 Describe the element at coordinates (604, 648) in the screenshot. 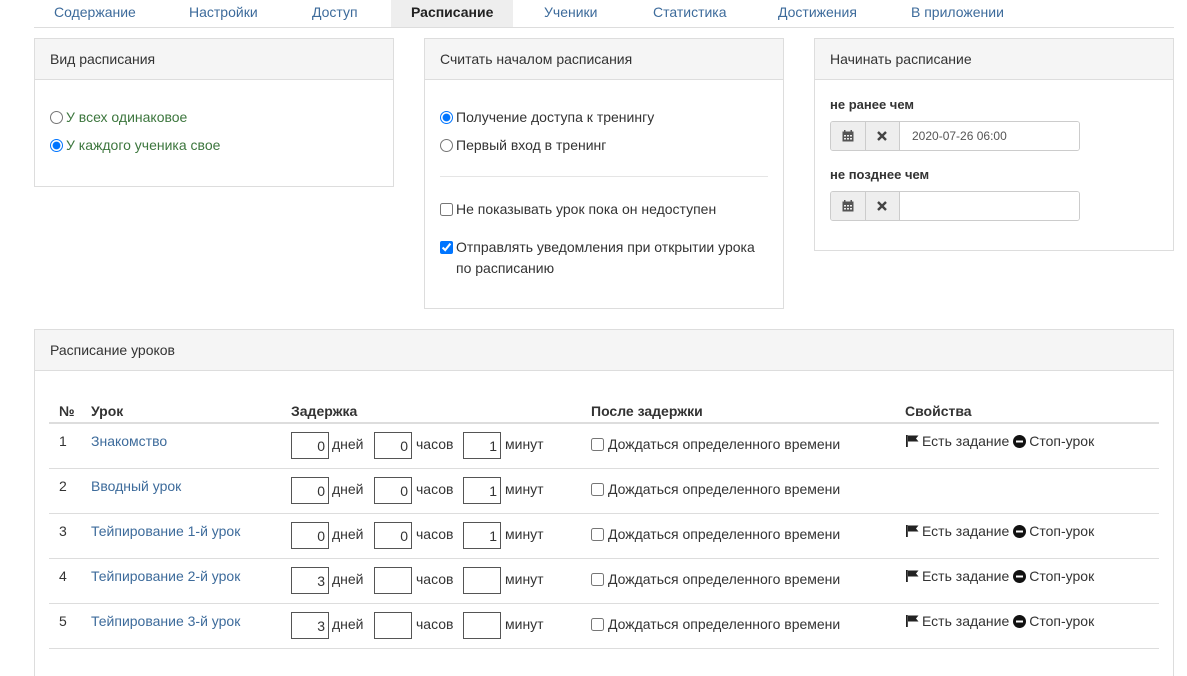

I see `row-divider` at that location.